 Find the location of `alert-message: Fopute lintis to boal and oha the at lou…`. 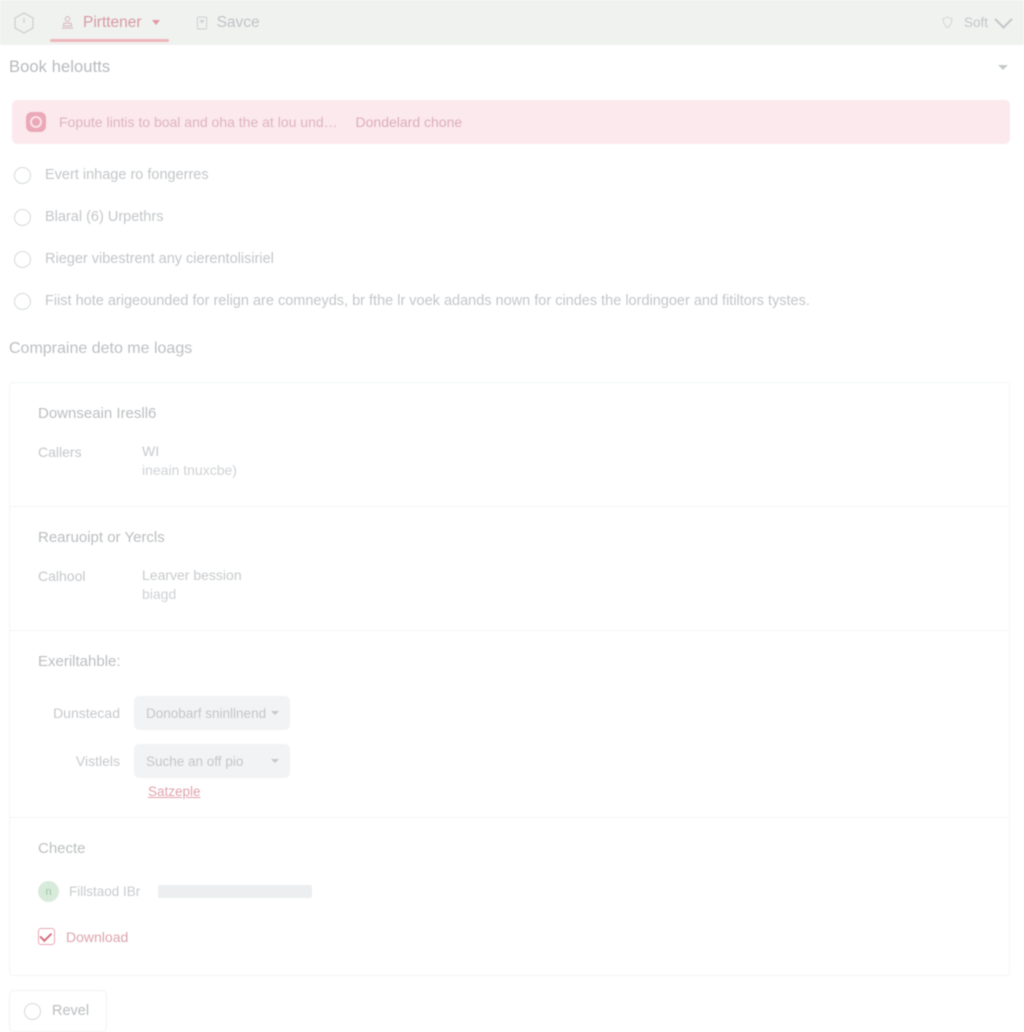

alert-message: Fopute lintis to boal and oha the at lou… is located at coordinates (260, 122).